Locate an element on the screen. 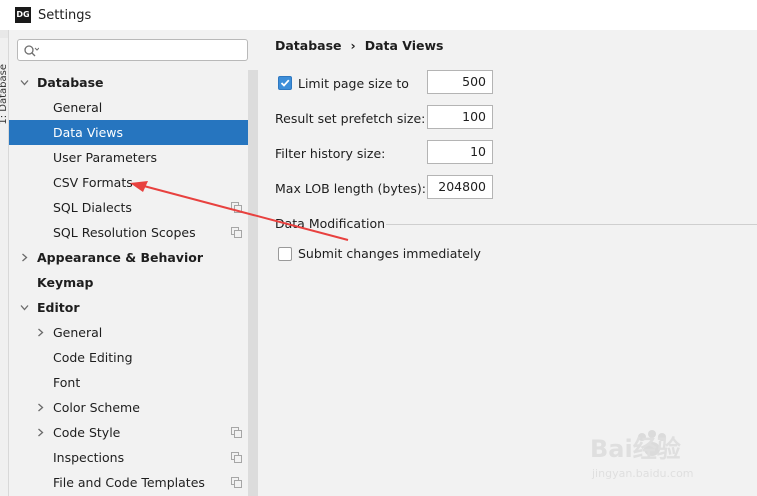  tree-item-label: Color Scheme is located at coordinates (96, 407).